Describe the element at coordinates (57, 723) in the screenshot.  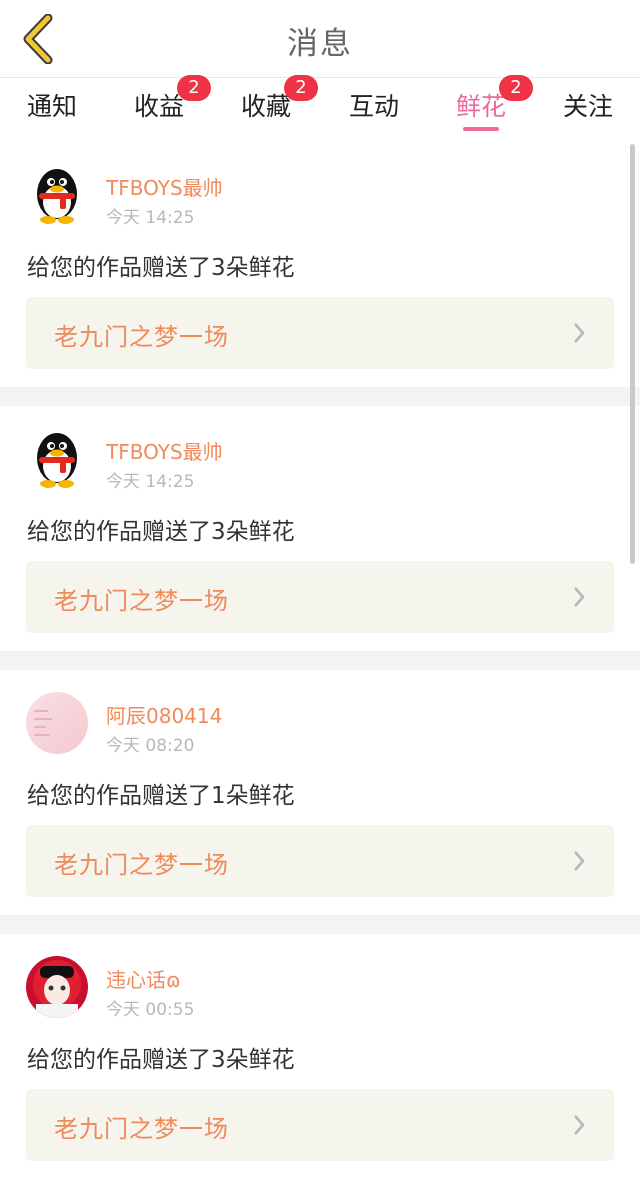
I see `pink-avatar` at that location.